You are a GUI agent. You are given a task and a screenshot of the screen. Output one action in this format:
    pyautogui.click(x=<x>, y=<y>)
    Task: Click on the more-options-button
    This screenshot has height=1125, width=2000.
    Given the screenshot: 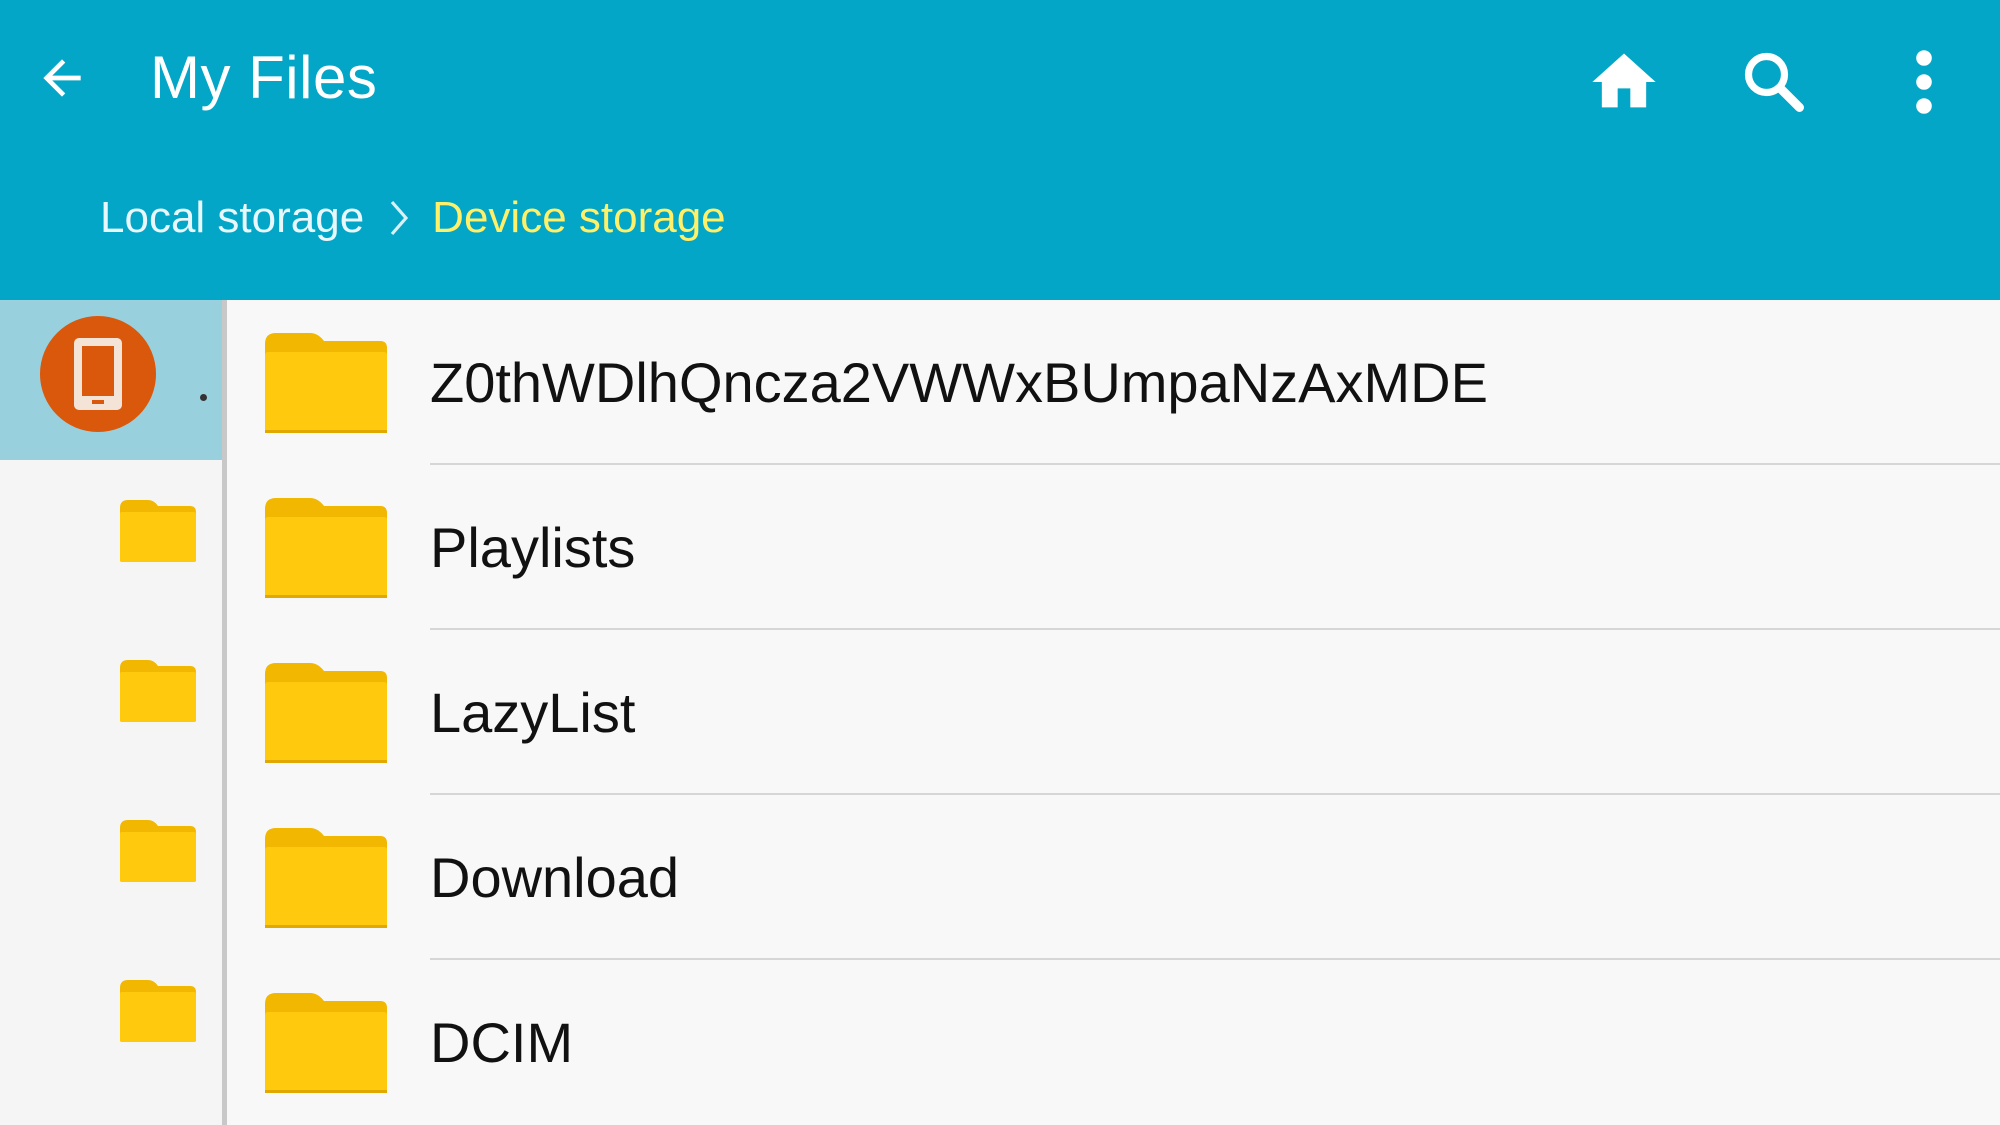 What is the action you would take?
    pyautogui.click(x=1924, y=82)
    